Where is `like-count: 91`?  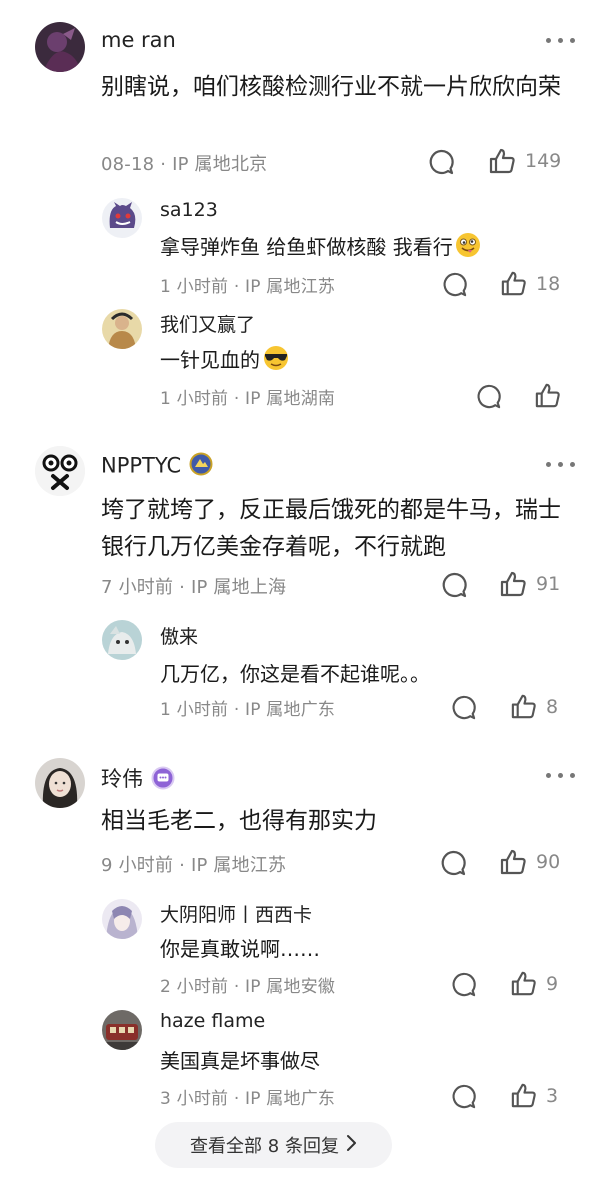 like-count: 91 is located at coordinates (548, 584).